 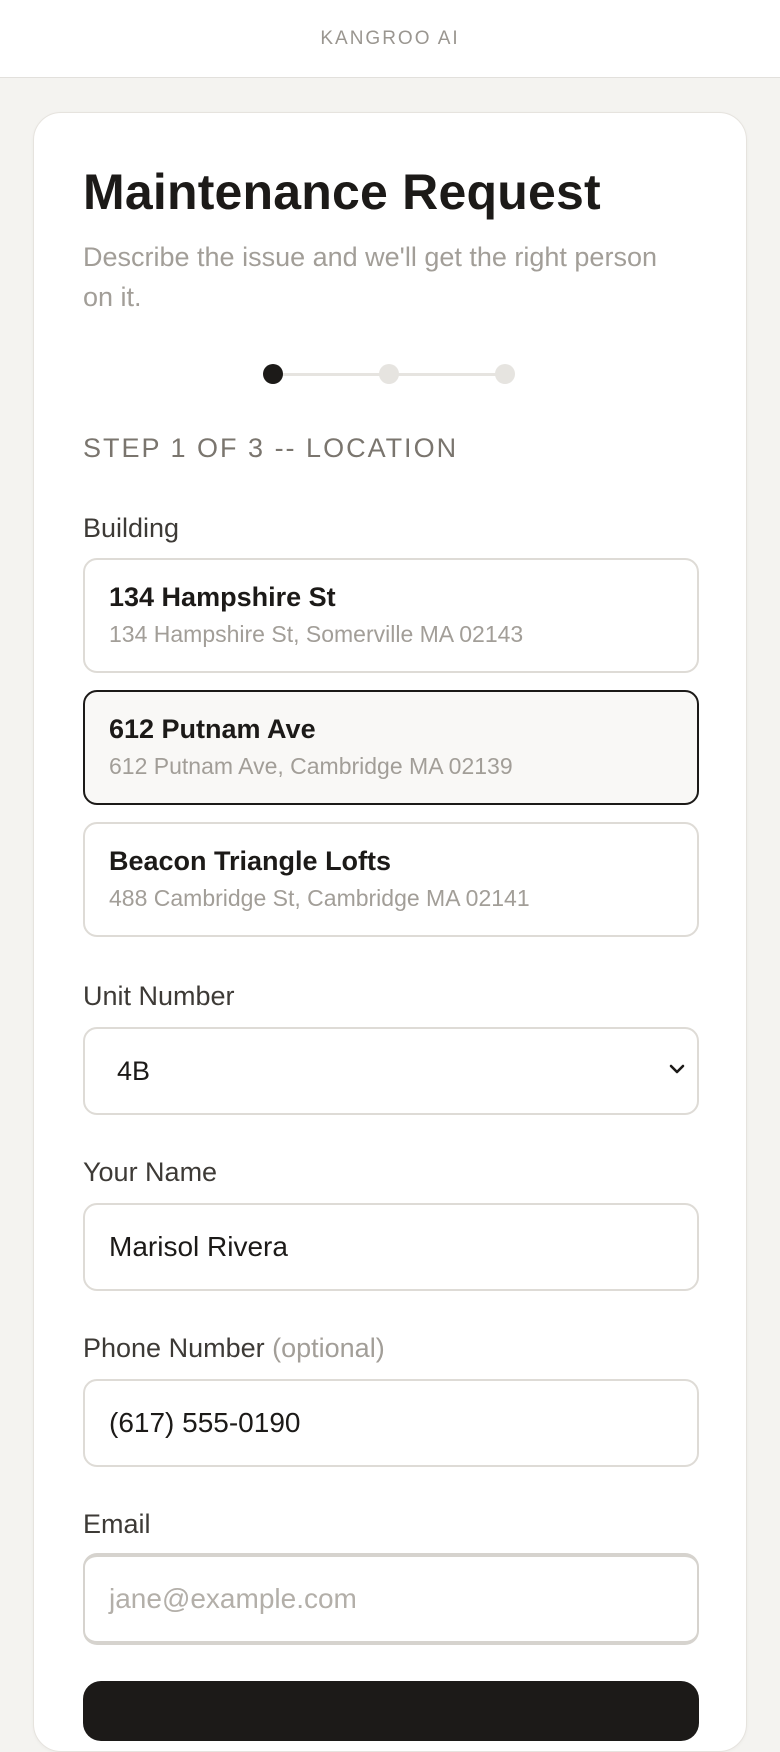 I want to click on step-progress-indicator, so click(x=389, y=374).